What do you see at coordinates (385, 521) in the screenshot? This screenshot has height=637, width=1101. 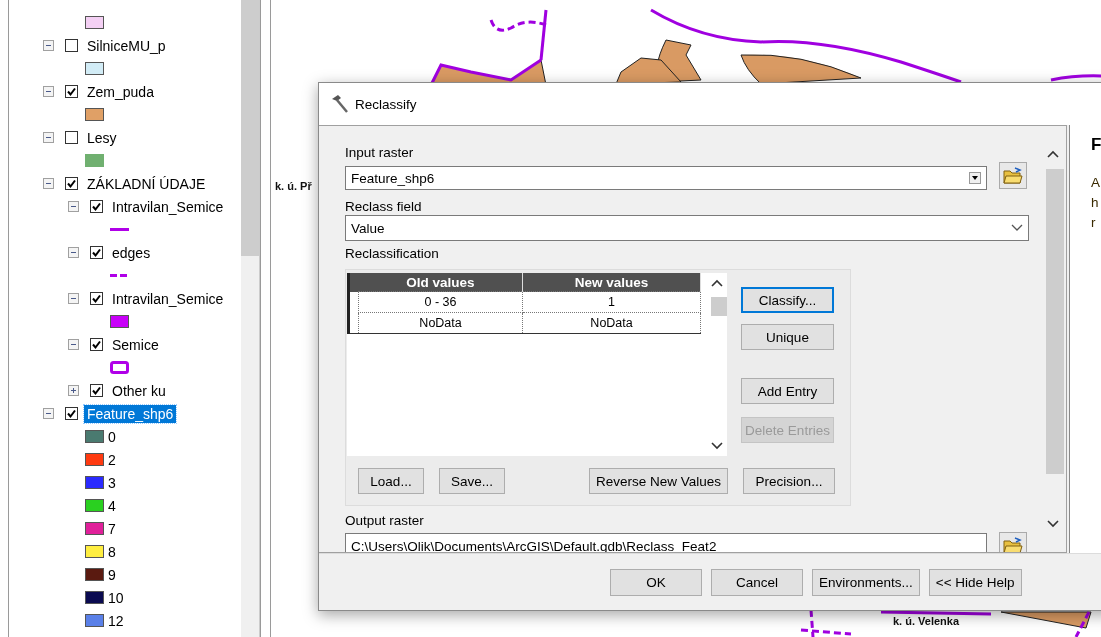 I see `field-label: Output raster` at bounding box center [385, 521].